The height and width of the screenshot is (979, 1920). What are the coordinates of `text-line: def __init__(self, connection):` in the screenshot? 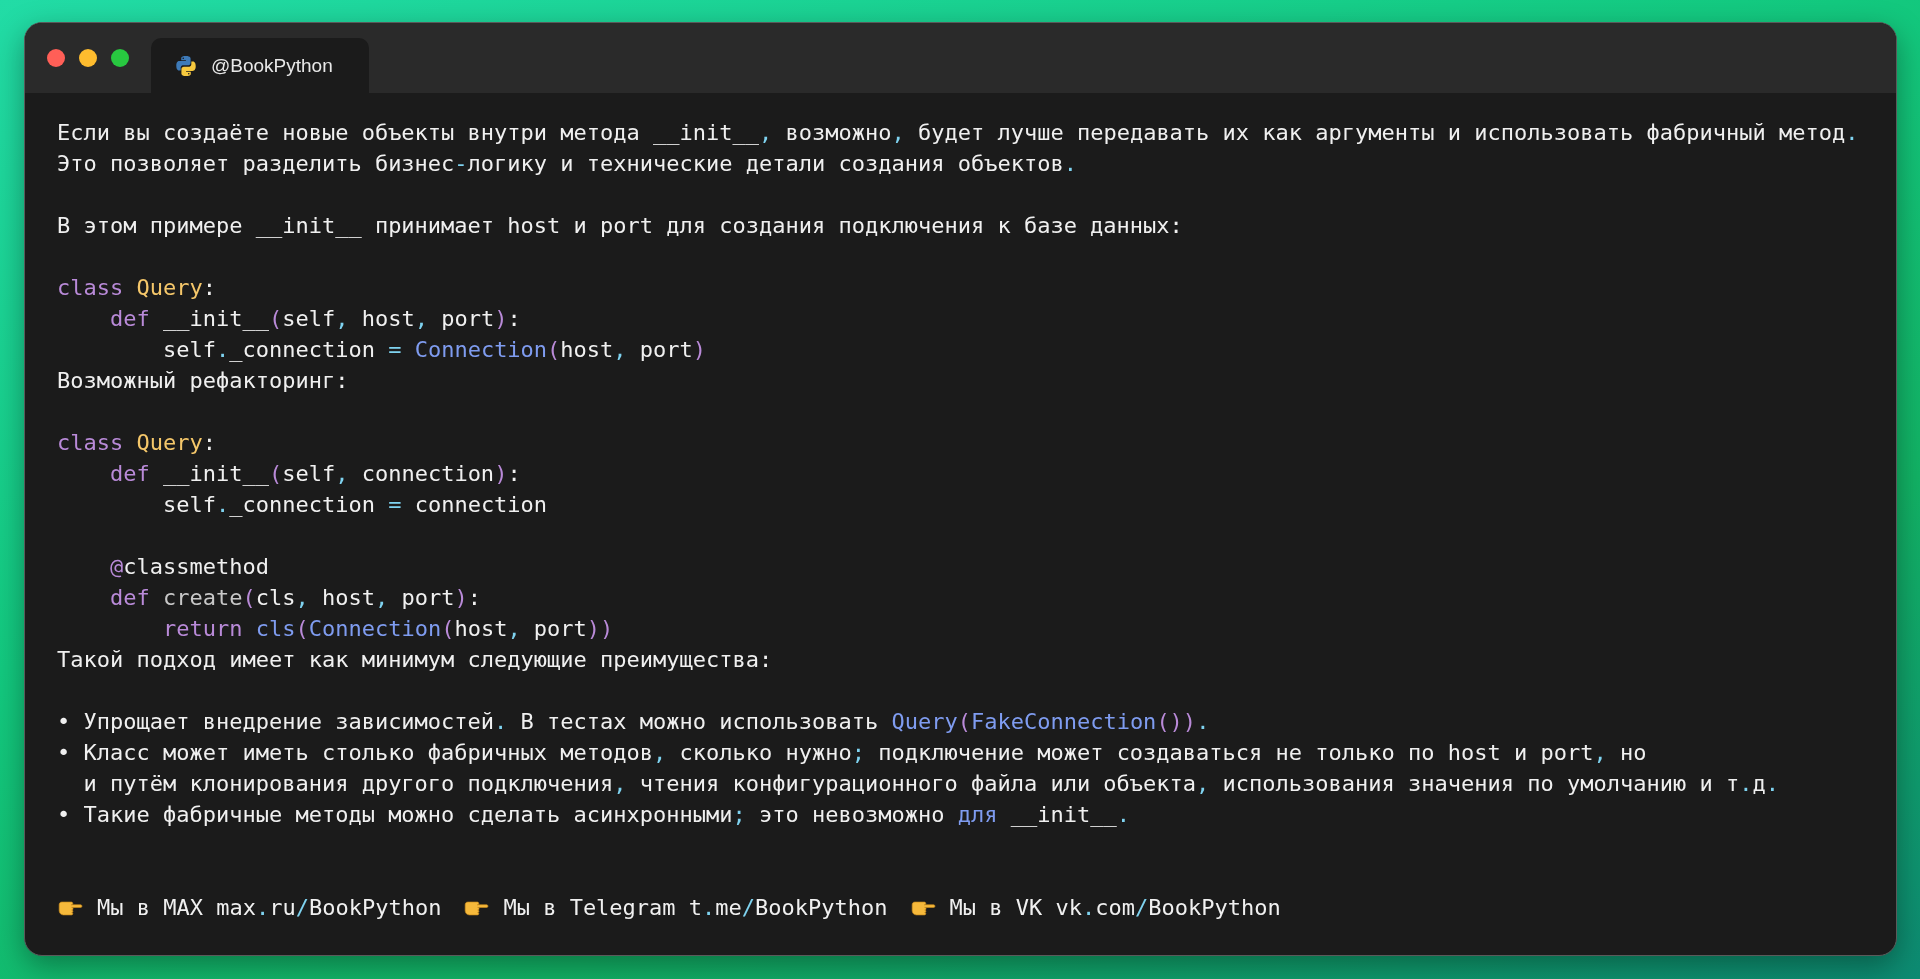 It's located at (314, 474).